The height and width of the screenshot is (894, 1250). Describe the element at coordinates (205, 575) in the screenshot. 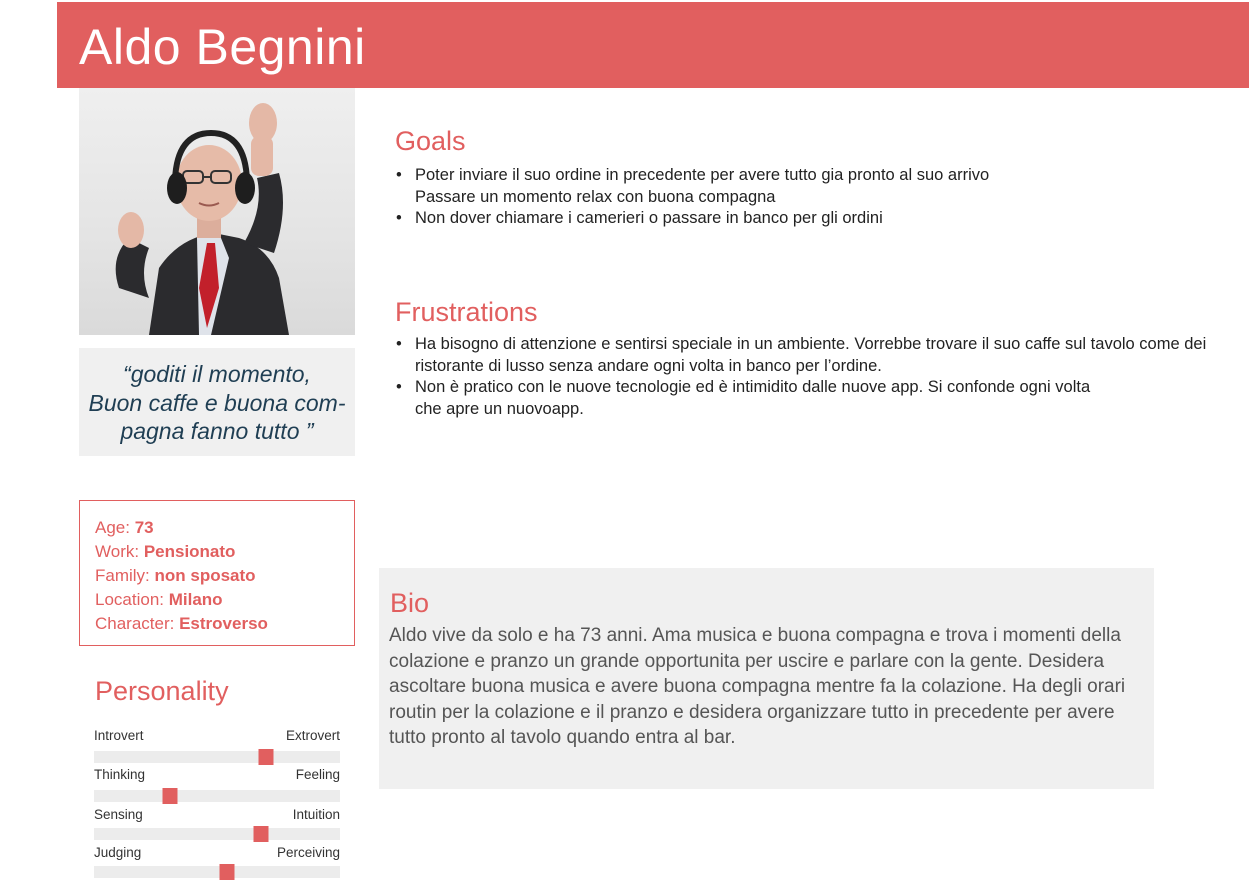

I see `info-family-value: non sposato` at that location.